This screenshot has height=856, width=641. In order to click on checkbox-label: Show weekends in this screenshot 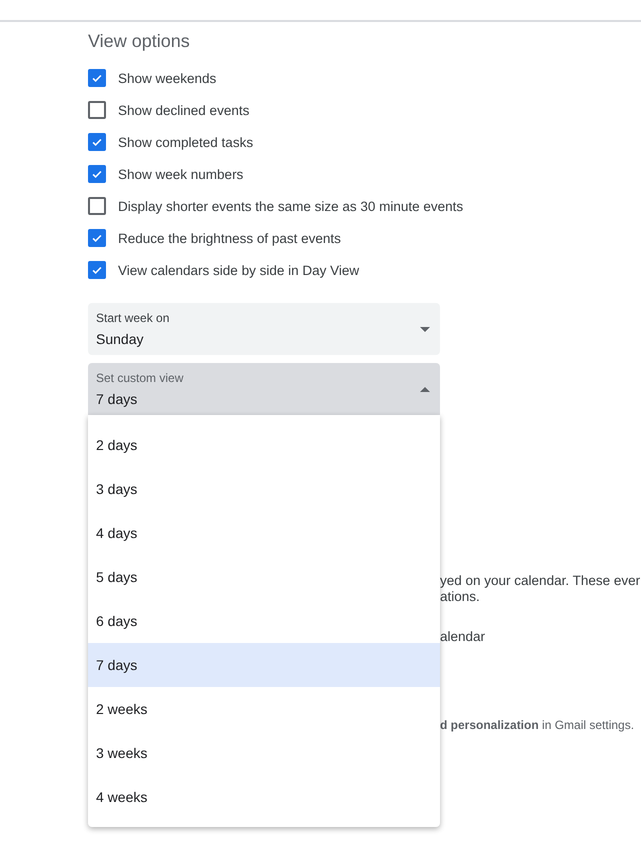, I will do `click(167, 78)`.